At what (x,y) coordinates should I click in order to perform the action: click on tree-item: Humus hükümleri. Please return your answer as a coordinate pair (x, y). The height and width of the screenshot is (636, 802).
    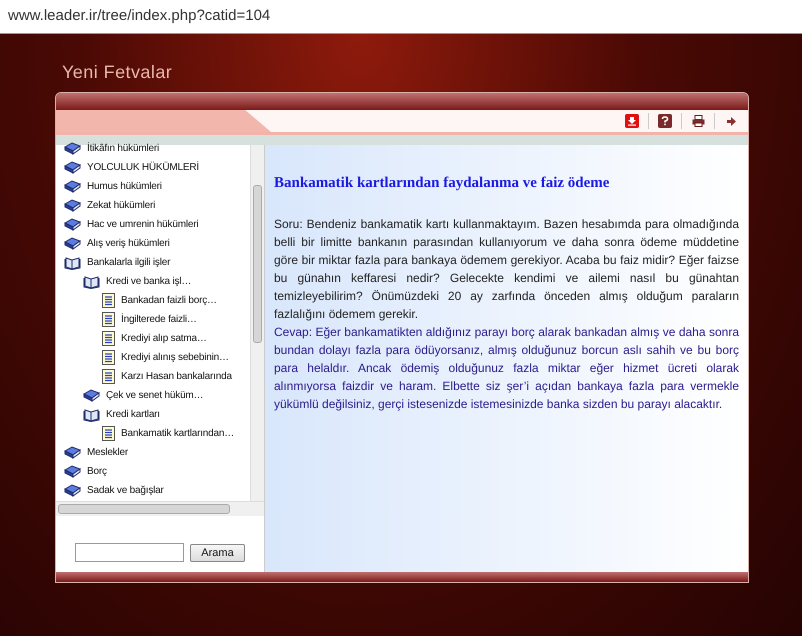
    Looking at the image, I should click on (124, 186).